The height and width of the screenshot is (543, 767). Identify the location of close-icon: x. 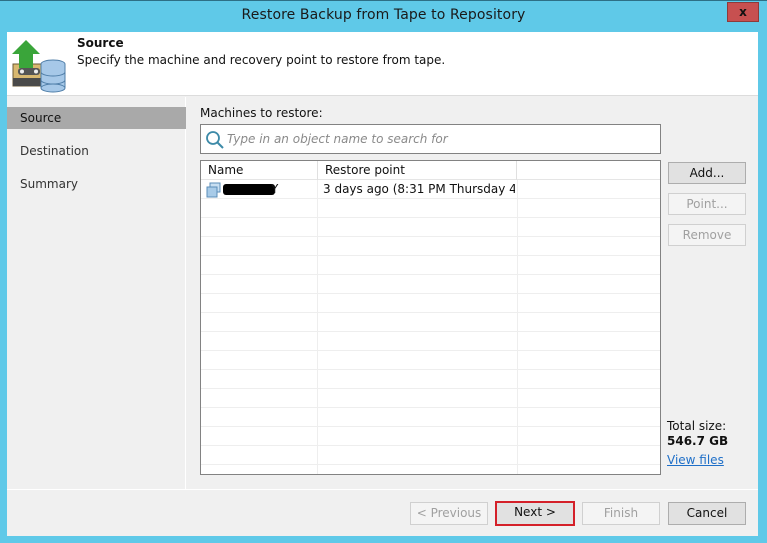
(743, 12).